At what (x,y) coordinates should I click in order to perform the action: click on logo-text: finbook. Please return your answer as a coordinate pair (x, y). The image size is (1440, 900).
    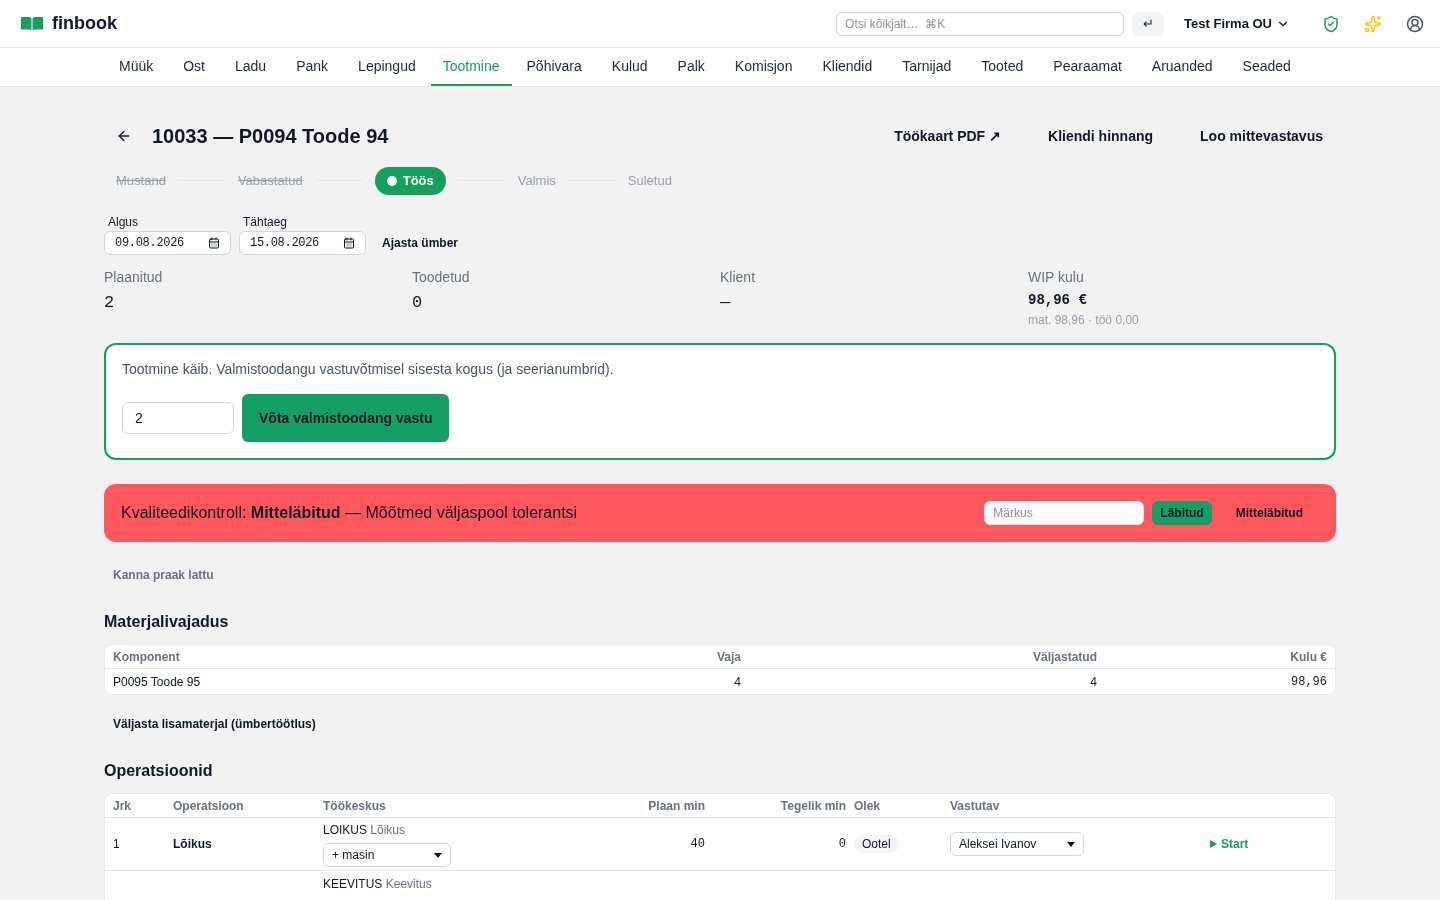
    Looking at the image, I should click on (84, 23).